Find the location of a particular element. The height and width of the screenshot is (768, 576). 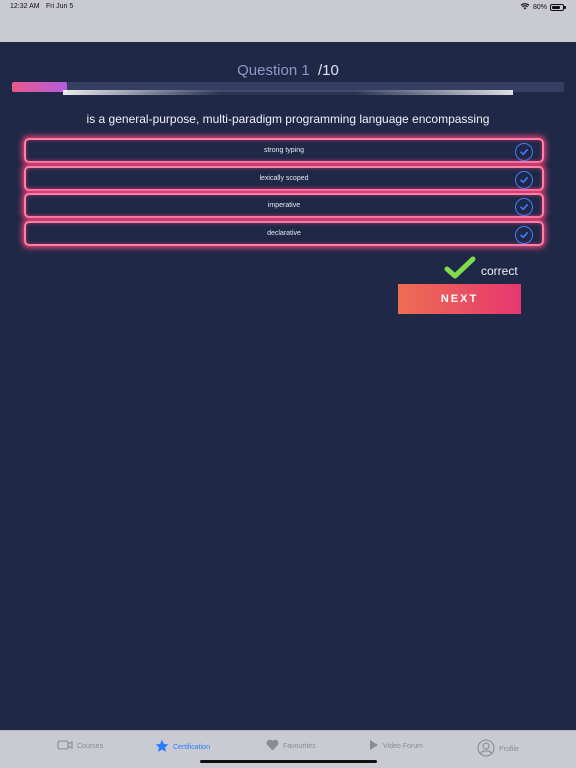

quiz-progress-bar is located at coordinates (288, 88).